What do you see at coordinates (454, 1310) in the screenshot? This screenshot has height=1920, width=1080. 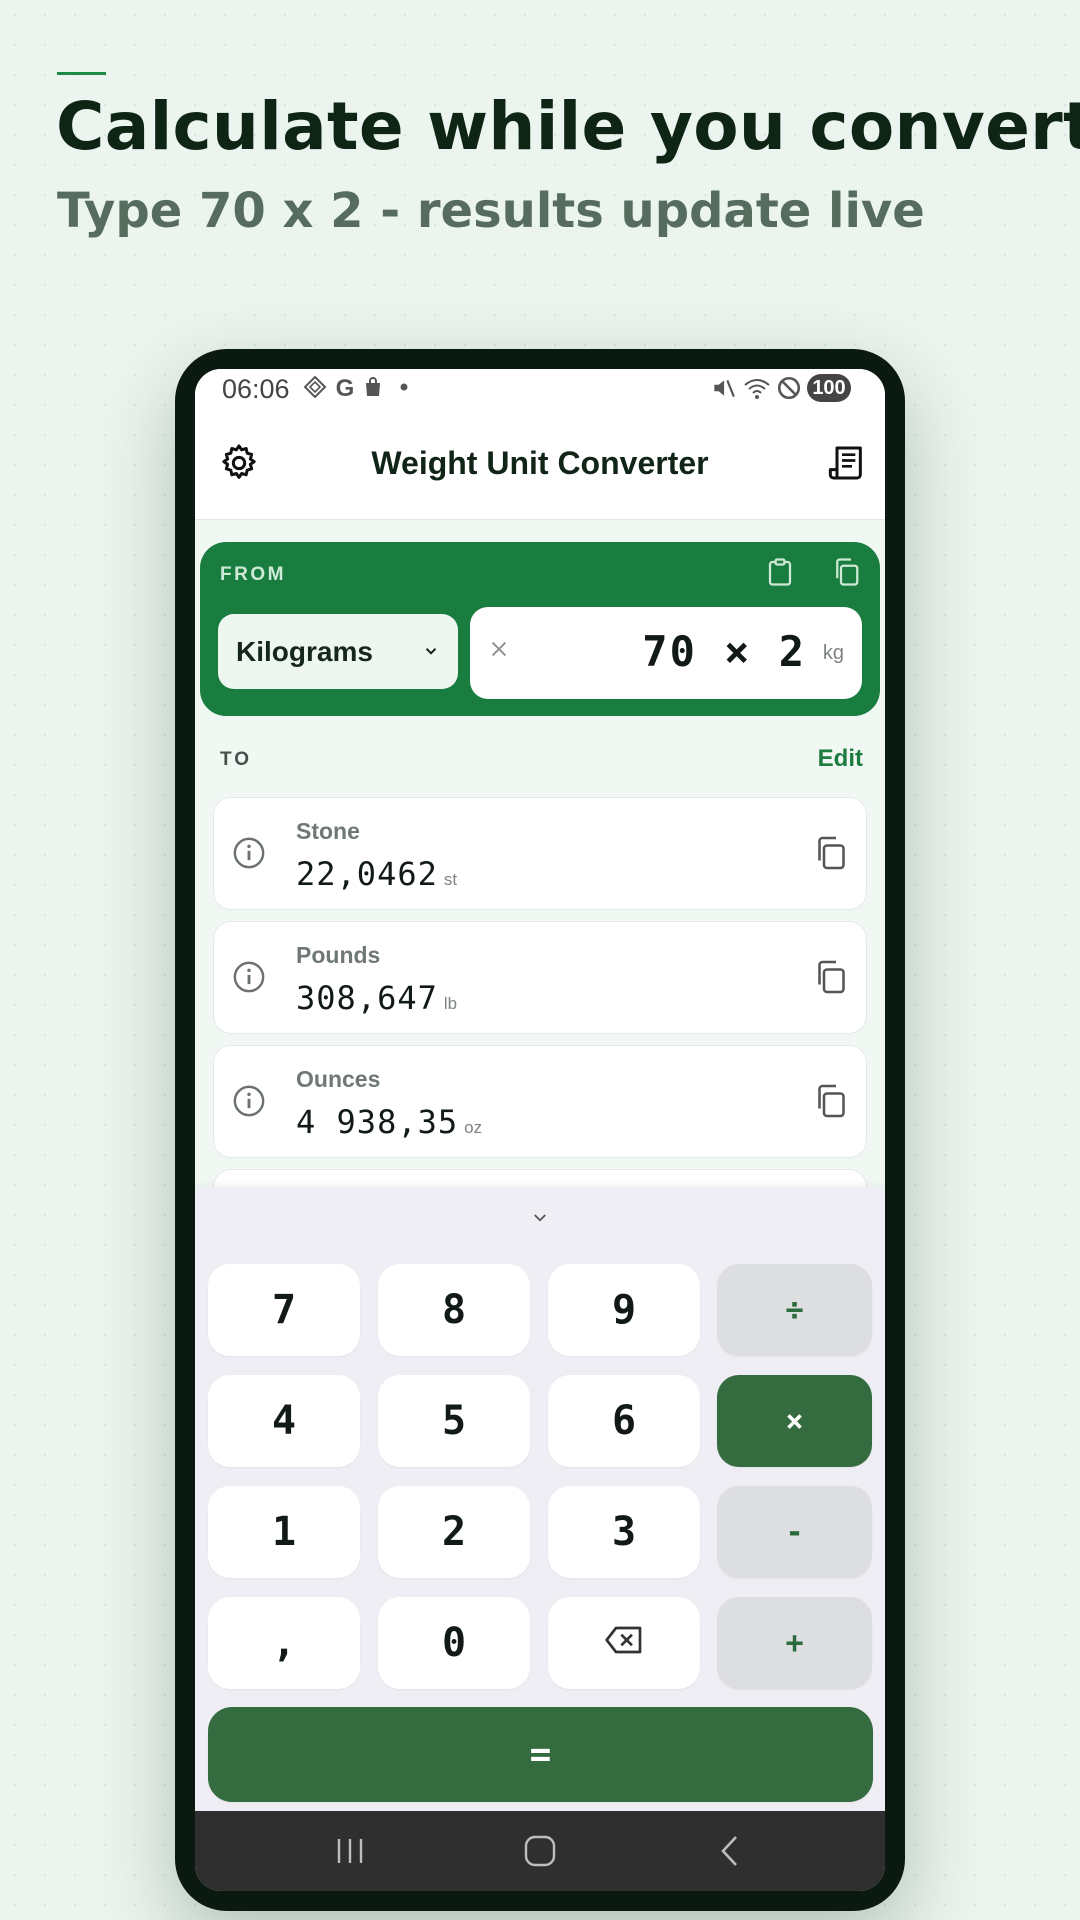 I see `key-8: 8` at bounding box center [454, 1310].